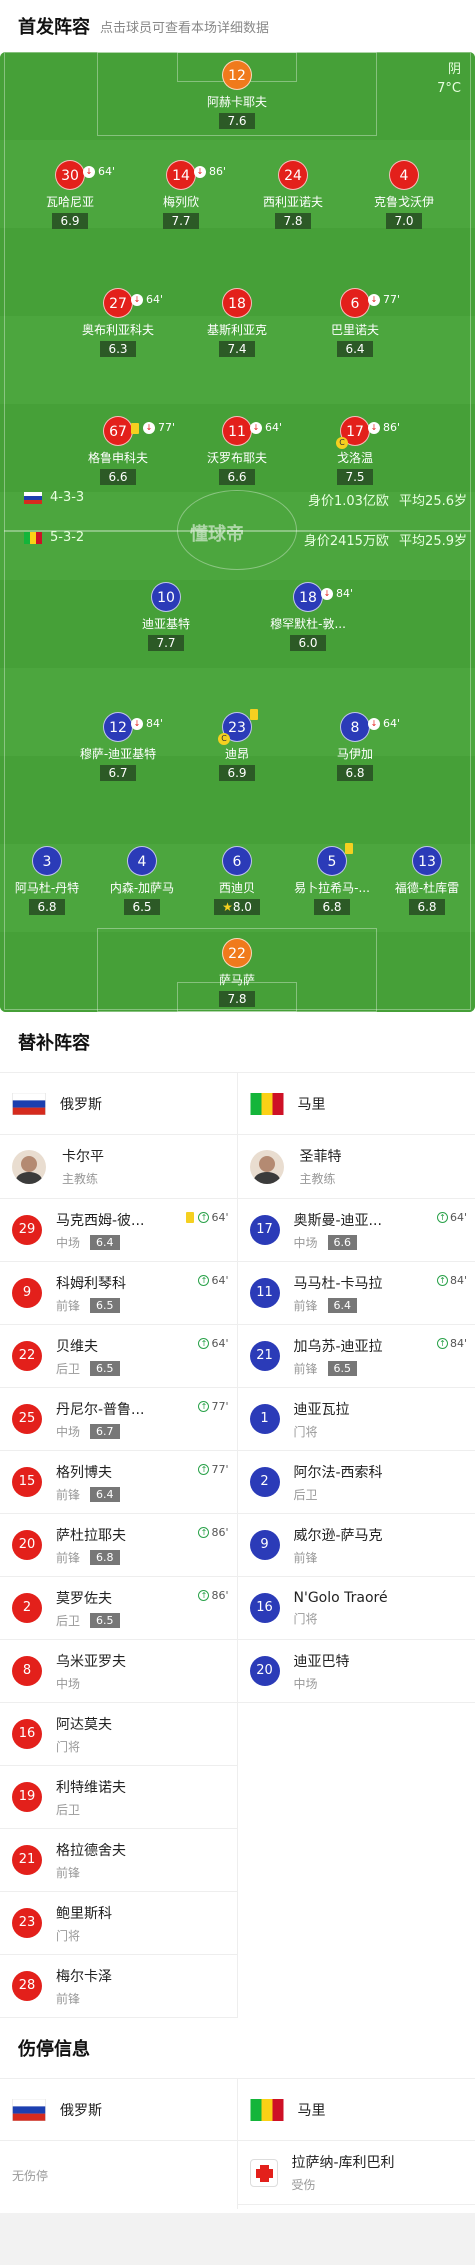 The image size is (475, 2265). What do you see at coordinates (449, 69) in the screenshot?
I see `weather-condition: 阴` at bounding box center [449, 69].